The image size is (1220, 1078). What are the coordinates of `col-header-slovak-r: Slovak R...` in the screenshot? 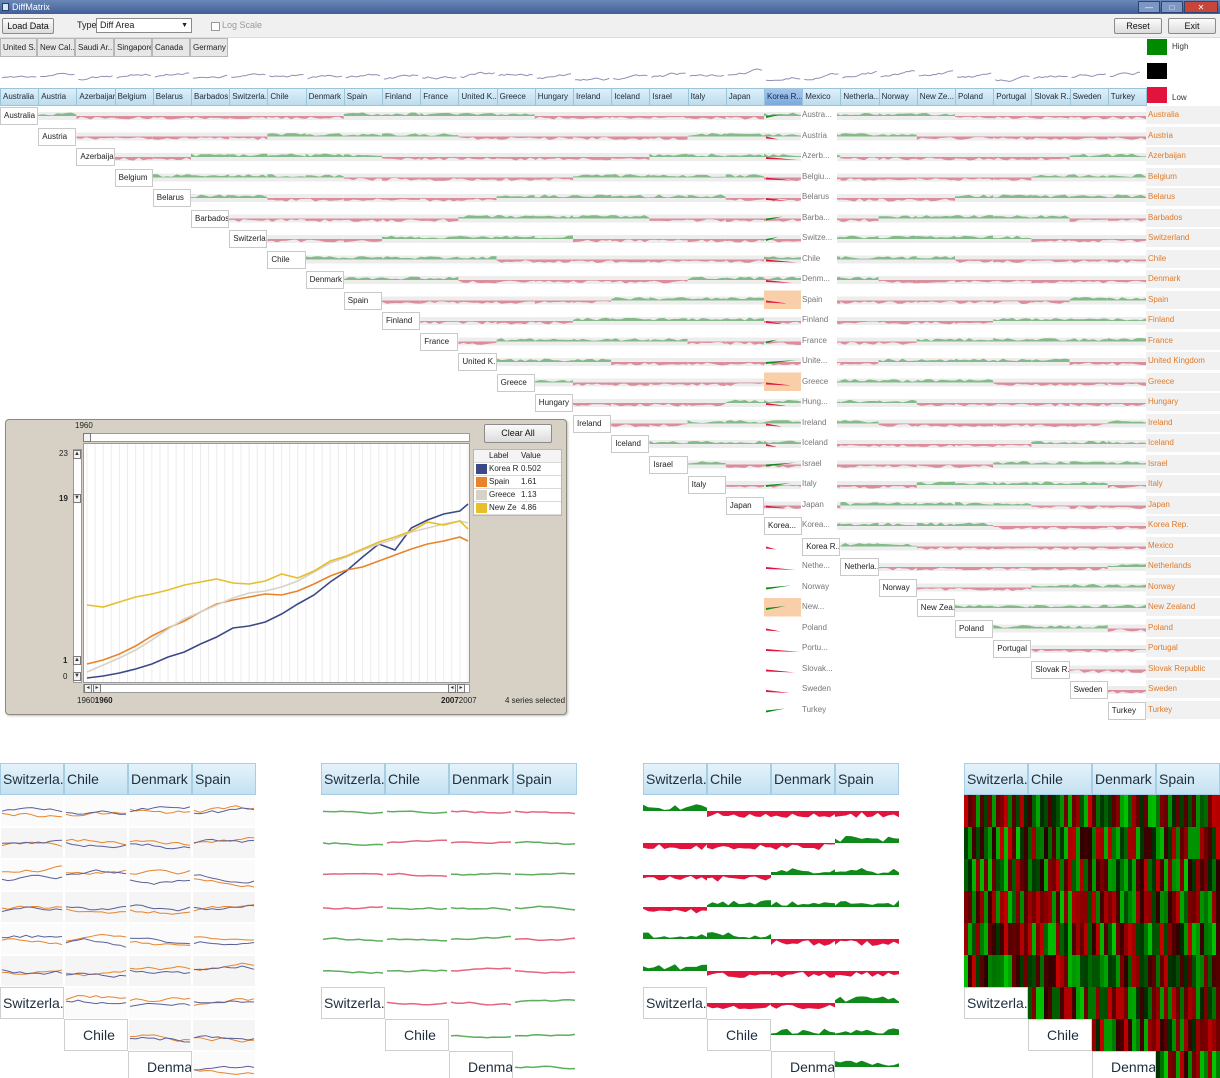 It's located at (1051, 97).